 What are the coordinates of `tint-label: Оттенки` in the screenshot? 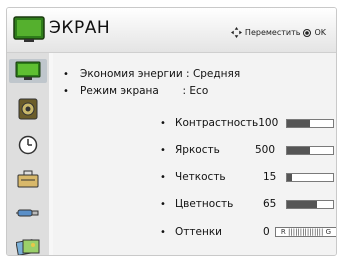 It's located at (198, 232).